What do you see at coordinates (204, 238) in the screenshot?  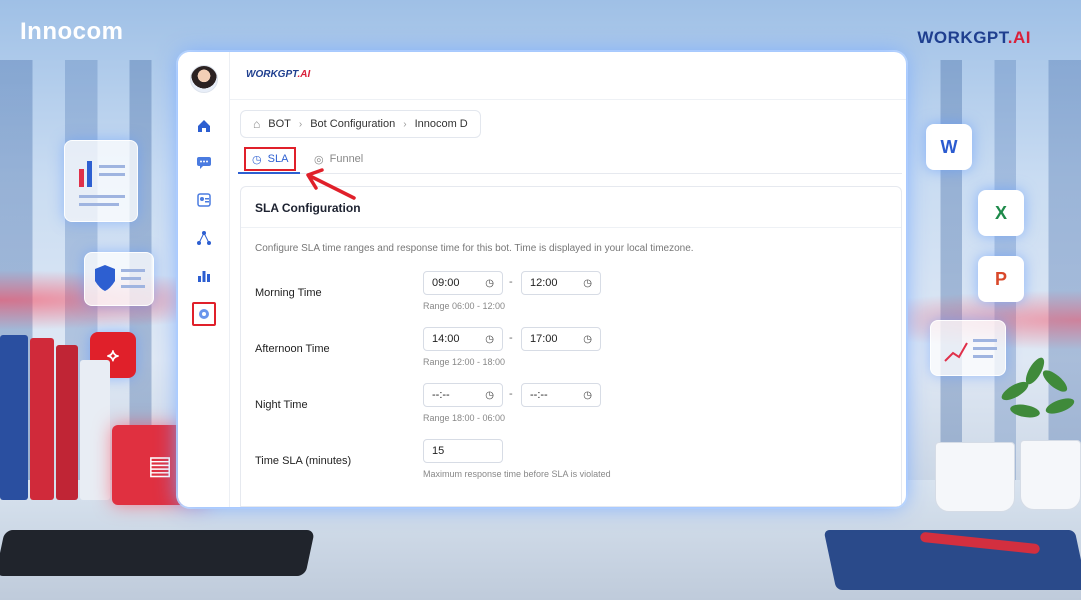 I see `network-icon` at bounding box center [204, 238].